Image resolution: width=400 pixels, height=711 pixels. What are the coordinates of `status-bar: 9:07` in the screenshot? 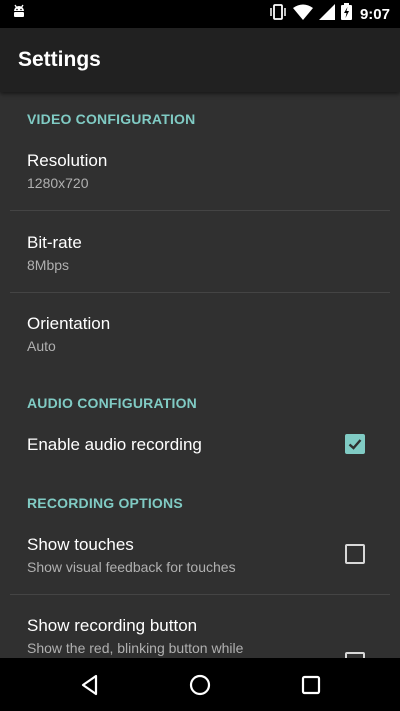 It's located at (200, 14).